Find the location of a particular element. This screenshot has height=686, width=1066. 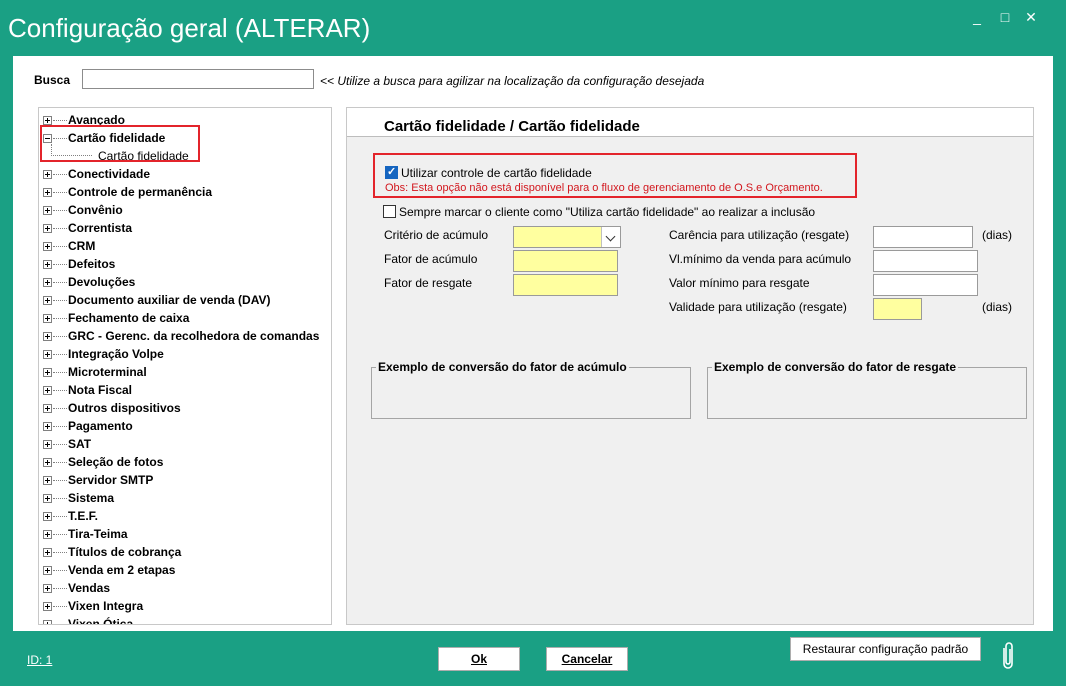

always-mark-checkbox is located at coordinates (389, 211).